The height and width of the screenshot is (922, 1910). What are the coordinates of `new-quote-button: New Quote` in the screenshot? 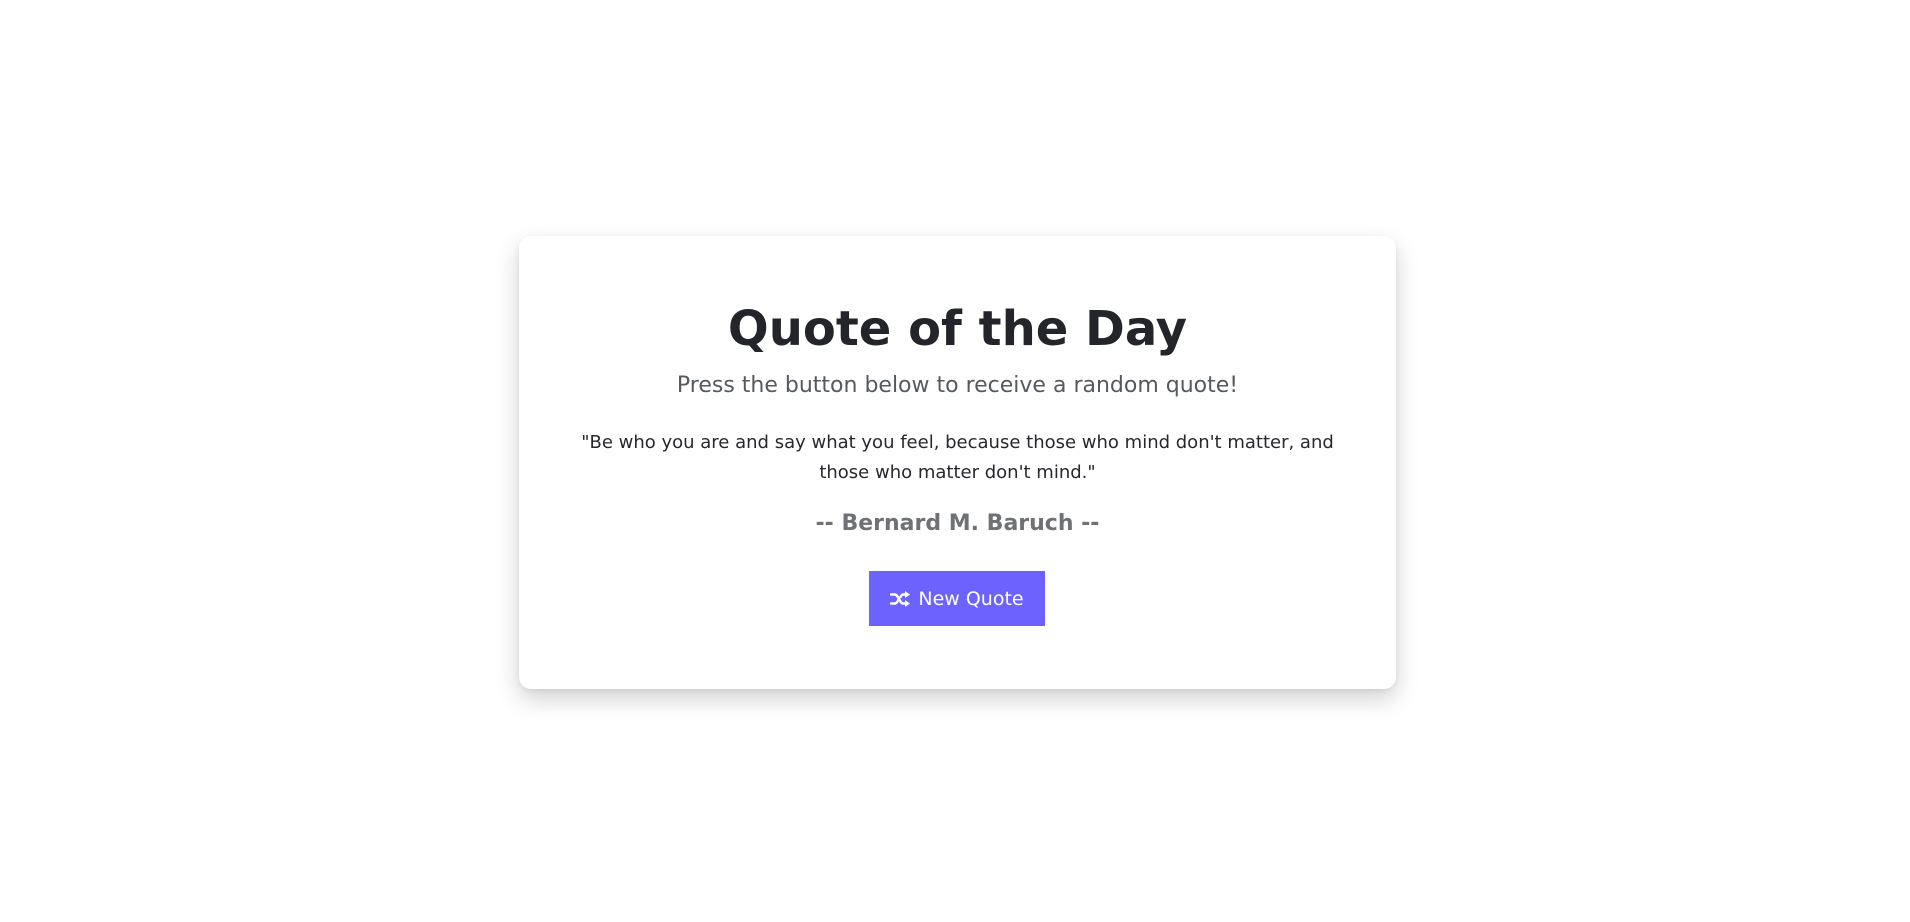 It's located at (957, 598).